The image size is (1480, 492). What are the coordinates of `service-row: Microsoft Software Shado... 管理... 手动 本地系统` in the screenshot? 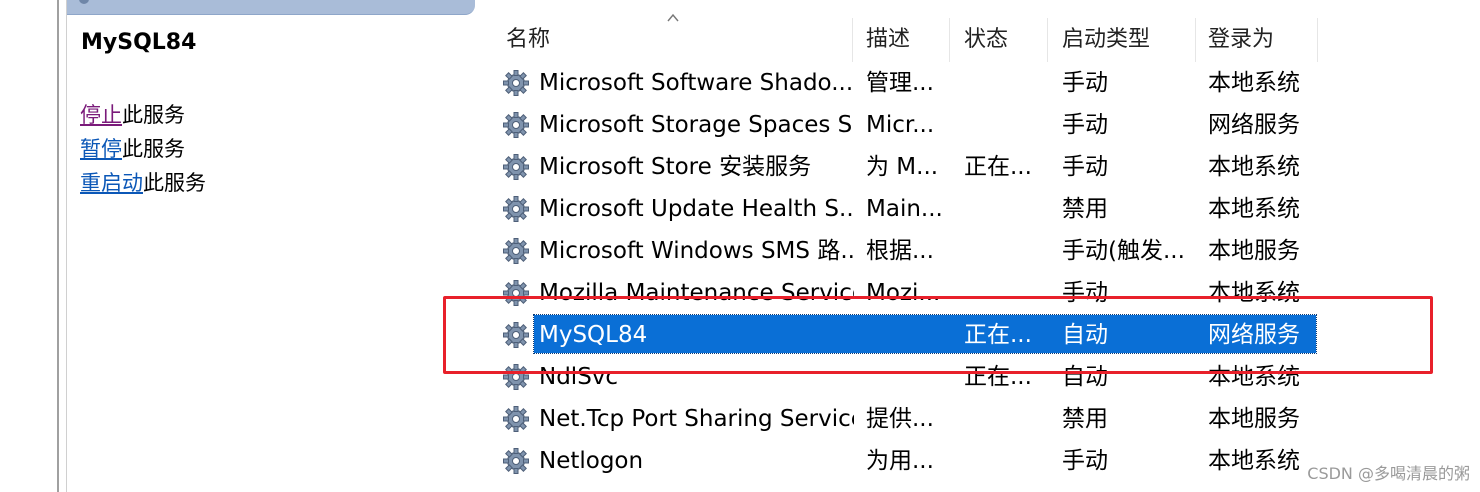 It's located at (908, 83).